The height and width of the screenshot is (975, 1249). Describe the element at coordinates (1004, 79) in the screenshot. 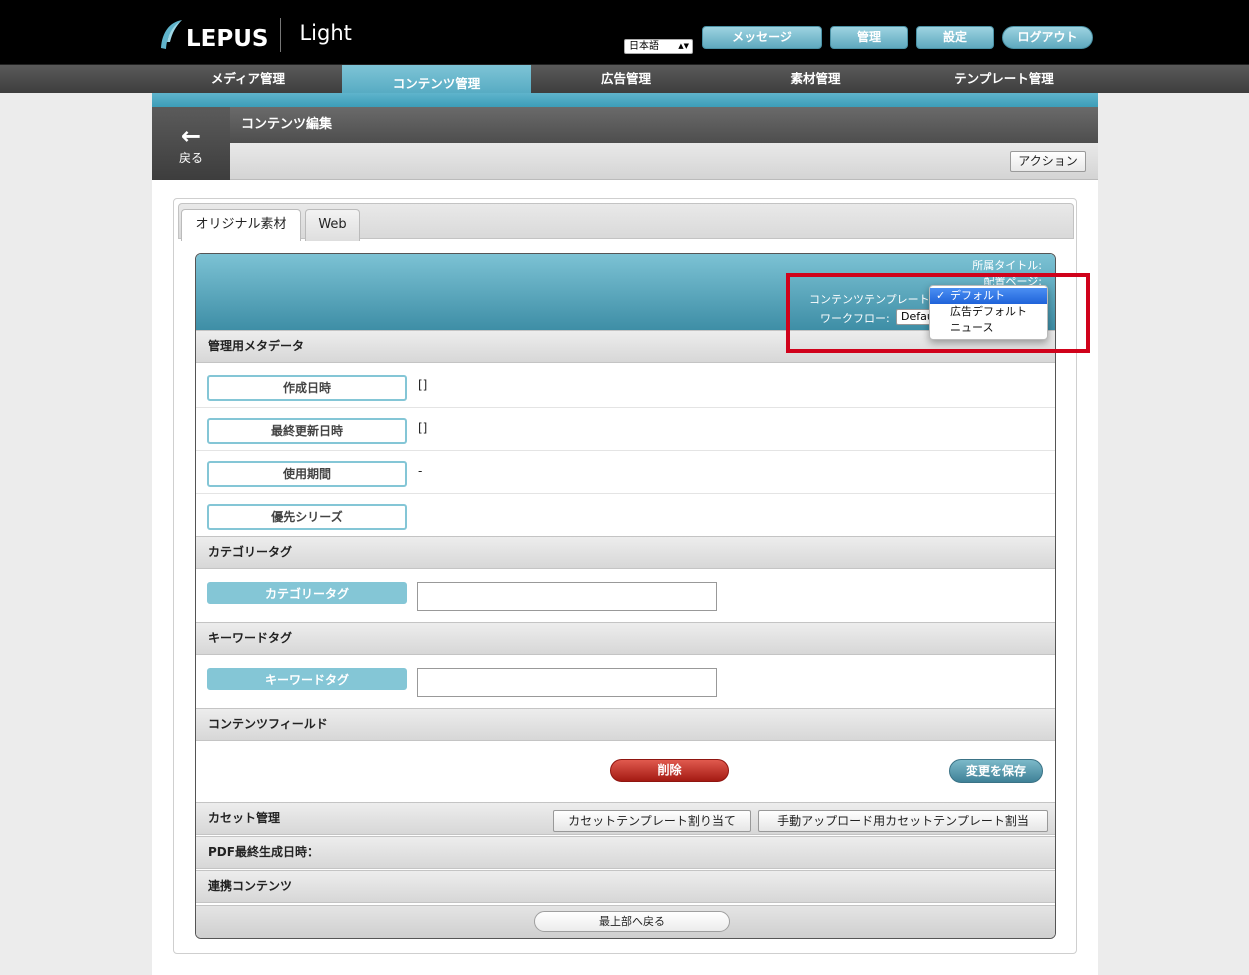

I see `nav-templates: テンプレート管理` at that location.